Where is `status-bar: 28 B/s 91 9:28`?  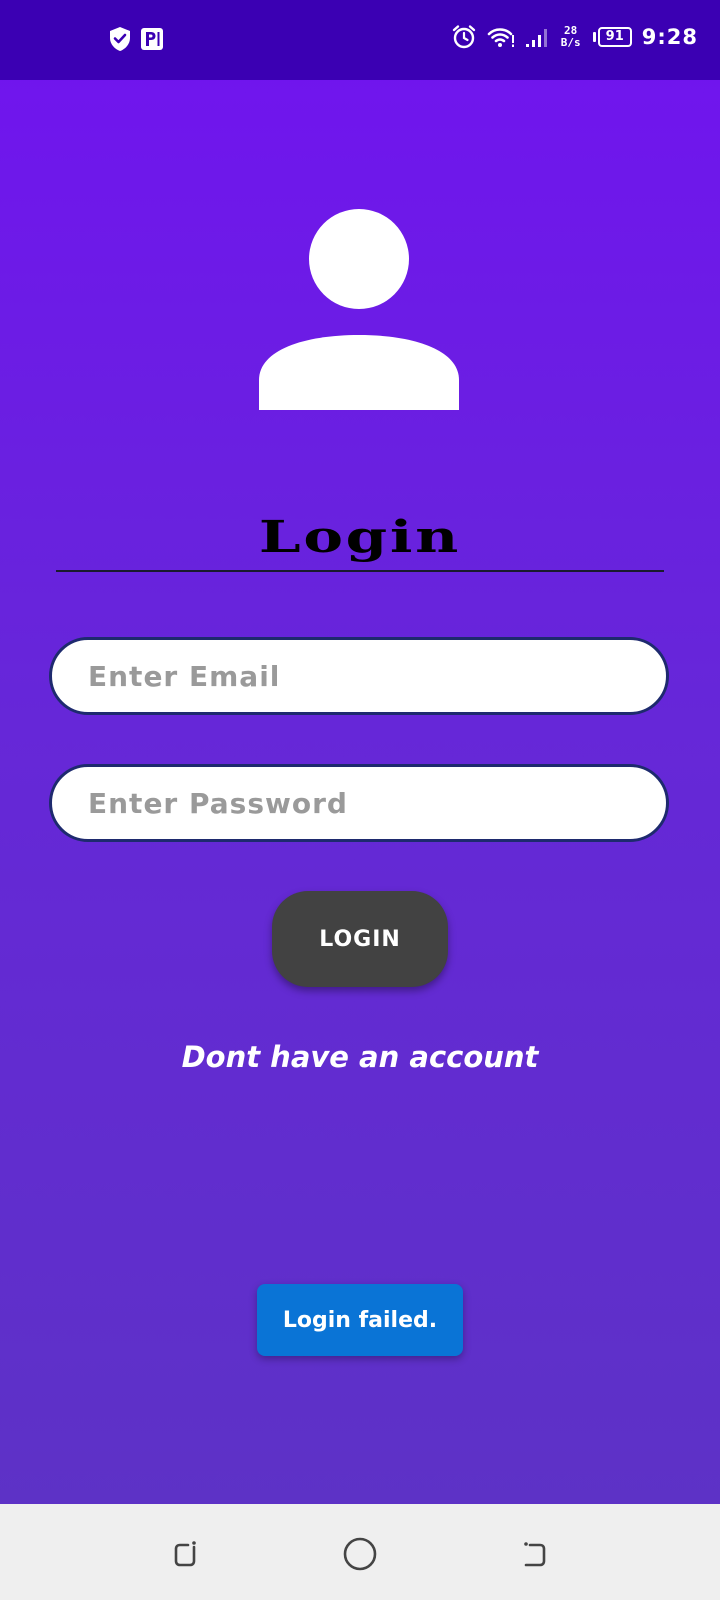 status-bar: 28 B/s 91 9:28 is located at coordinates (360, 40).